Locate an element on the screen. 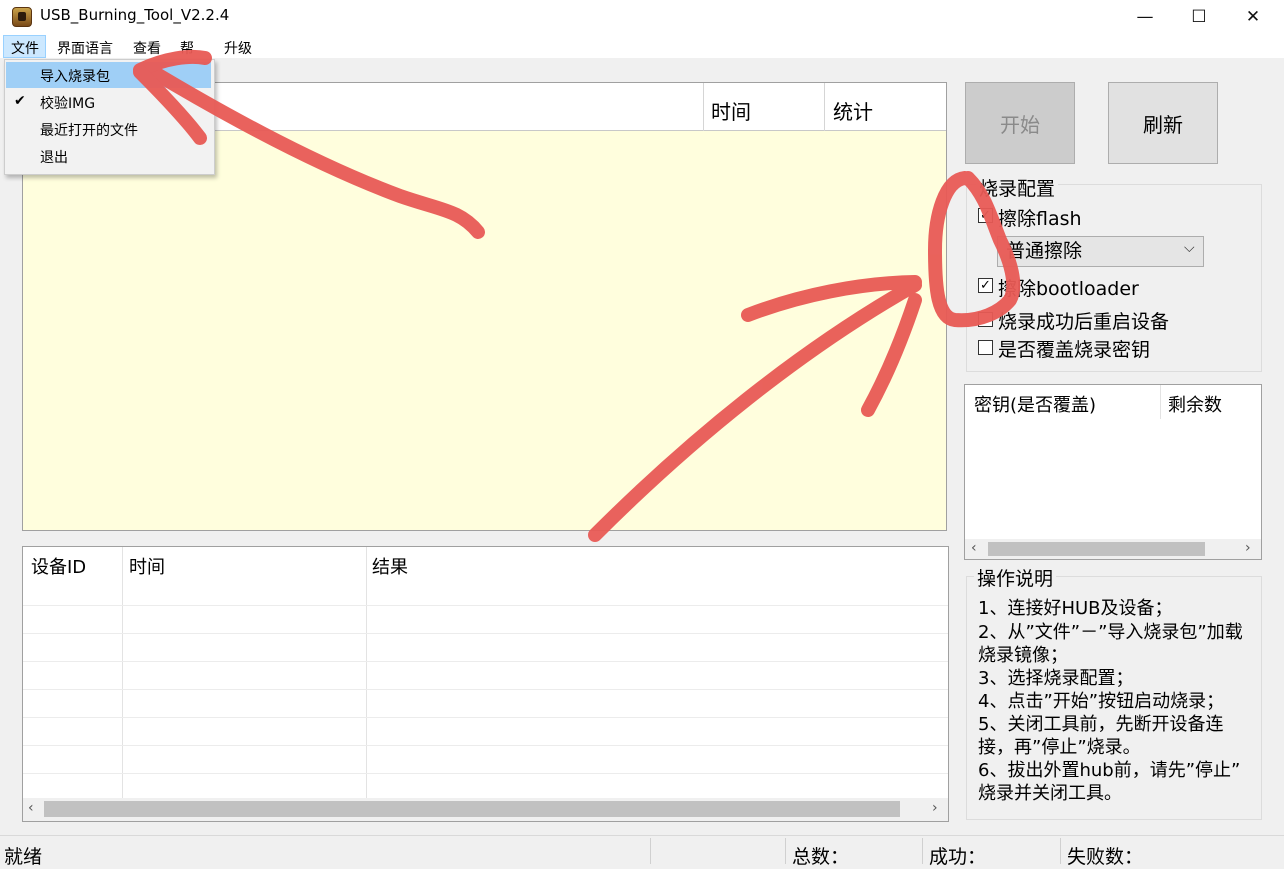 The image size is (1284, 869). overwrite-key-checkbox is located at coordinates (985, 347).